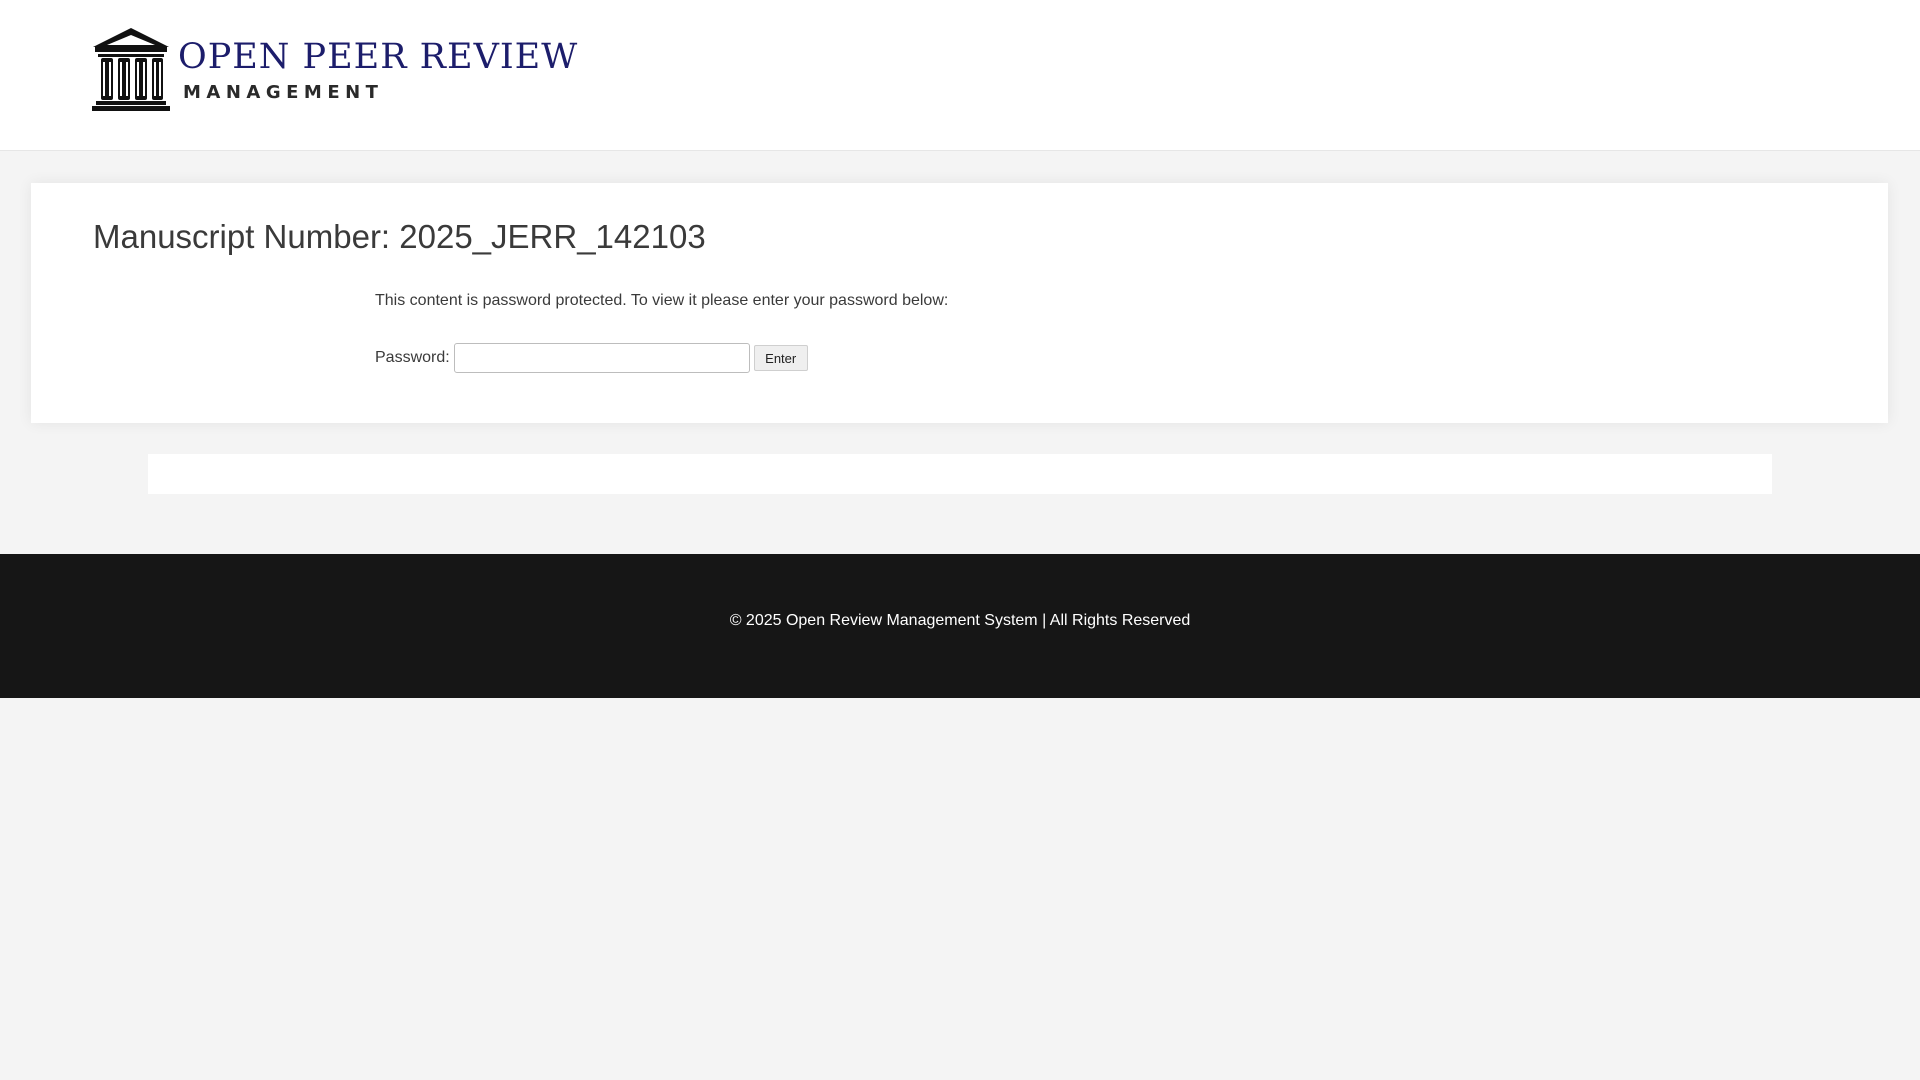 This screenshot has height=1080, width=1920. I want to click on enter-button: Enter, so click(780, 358).